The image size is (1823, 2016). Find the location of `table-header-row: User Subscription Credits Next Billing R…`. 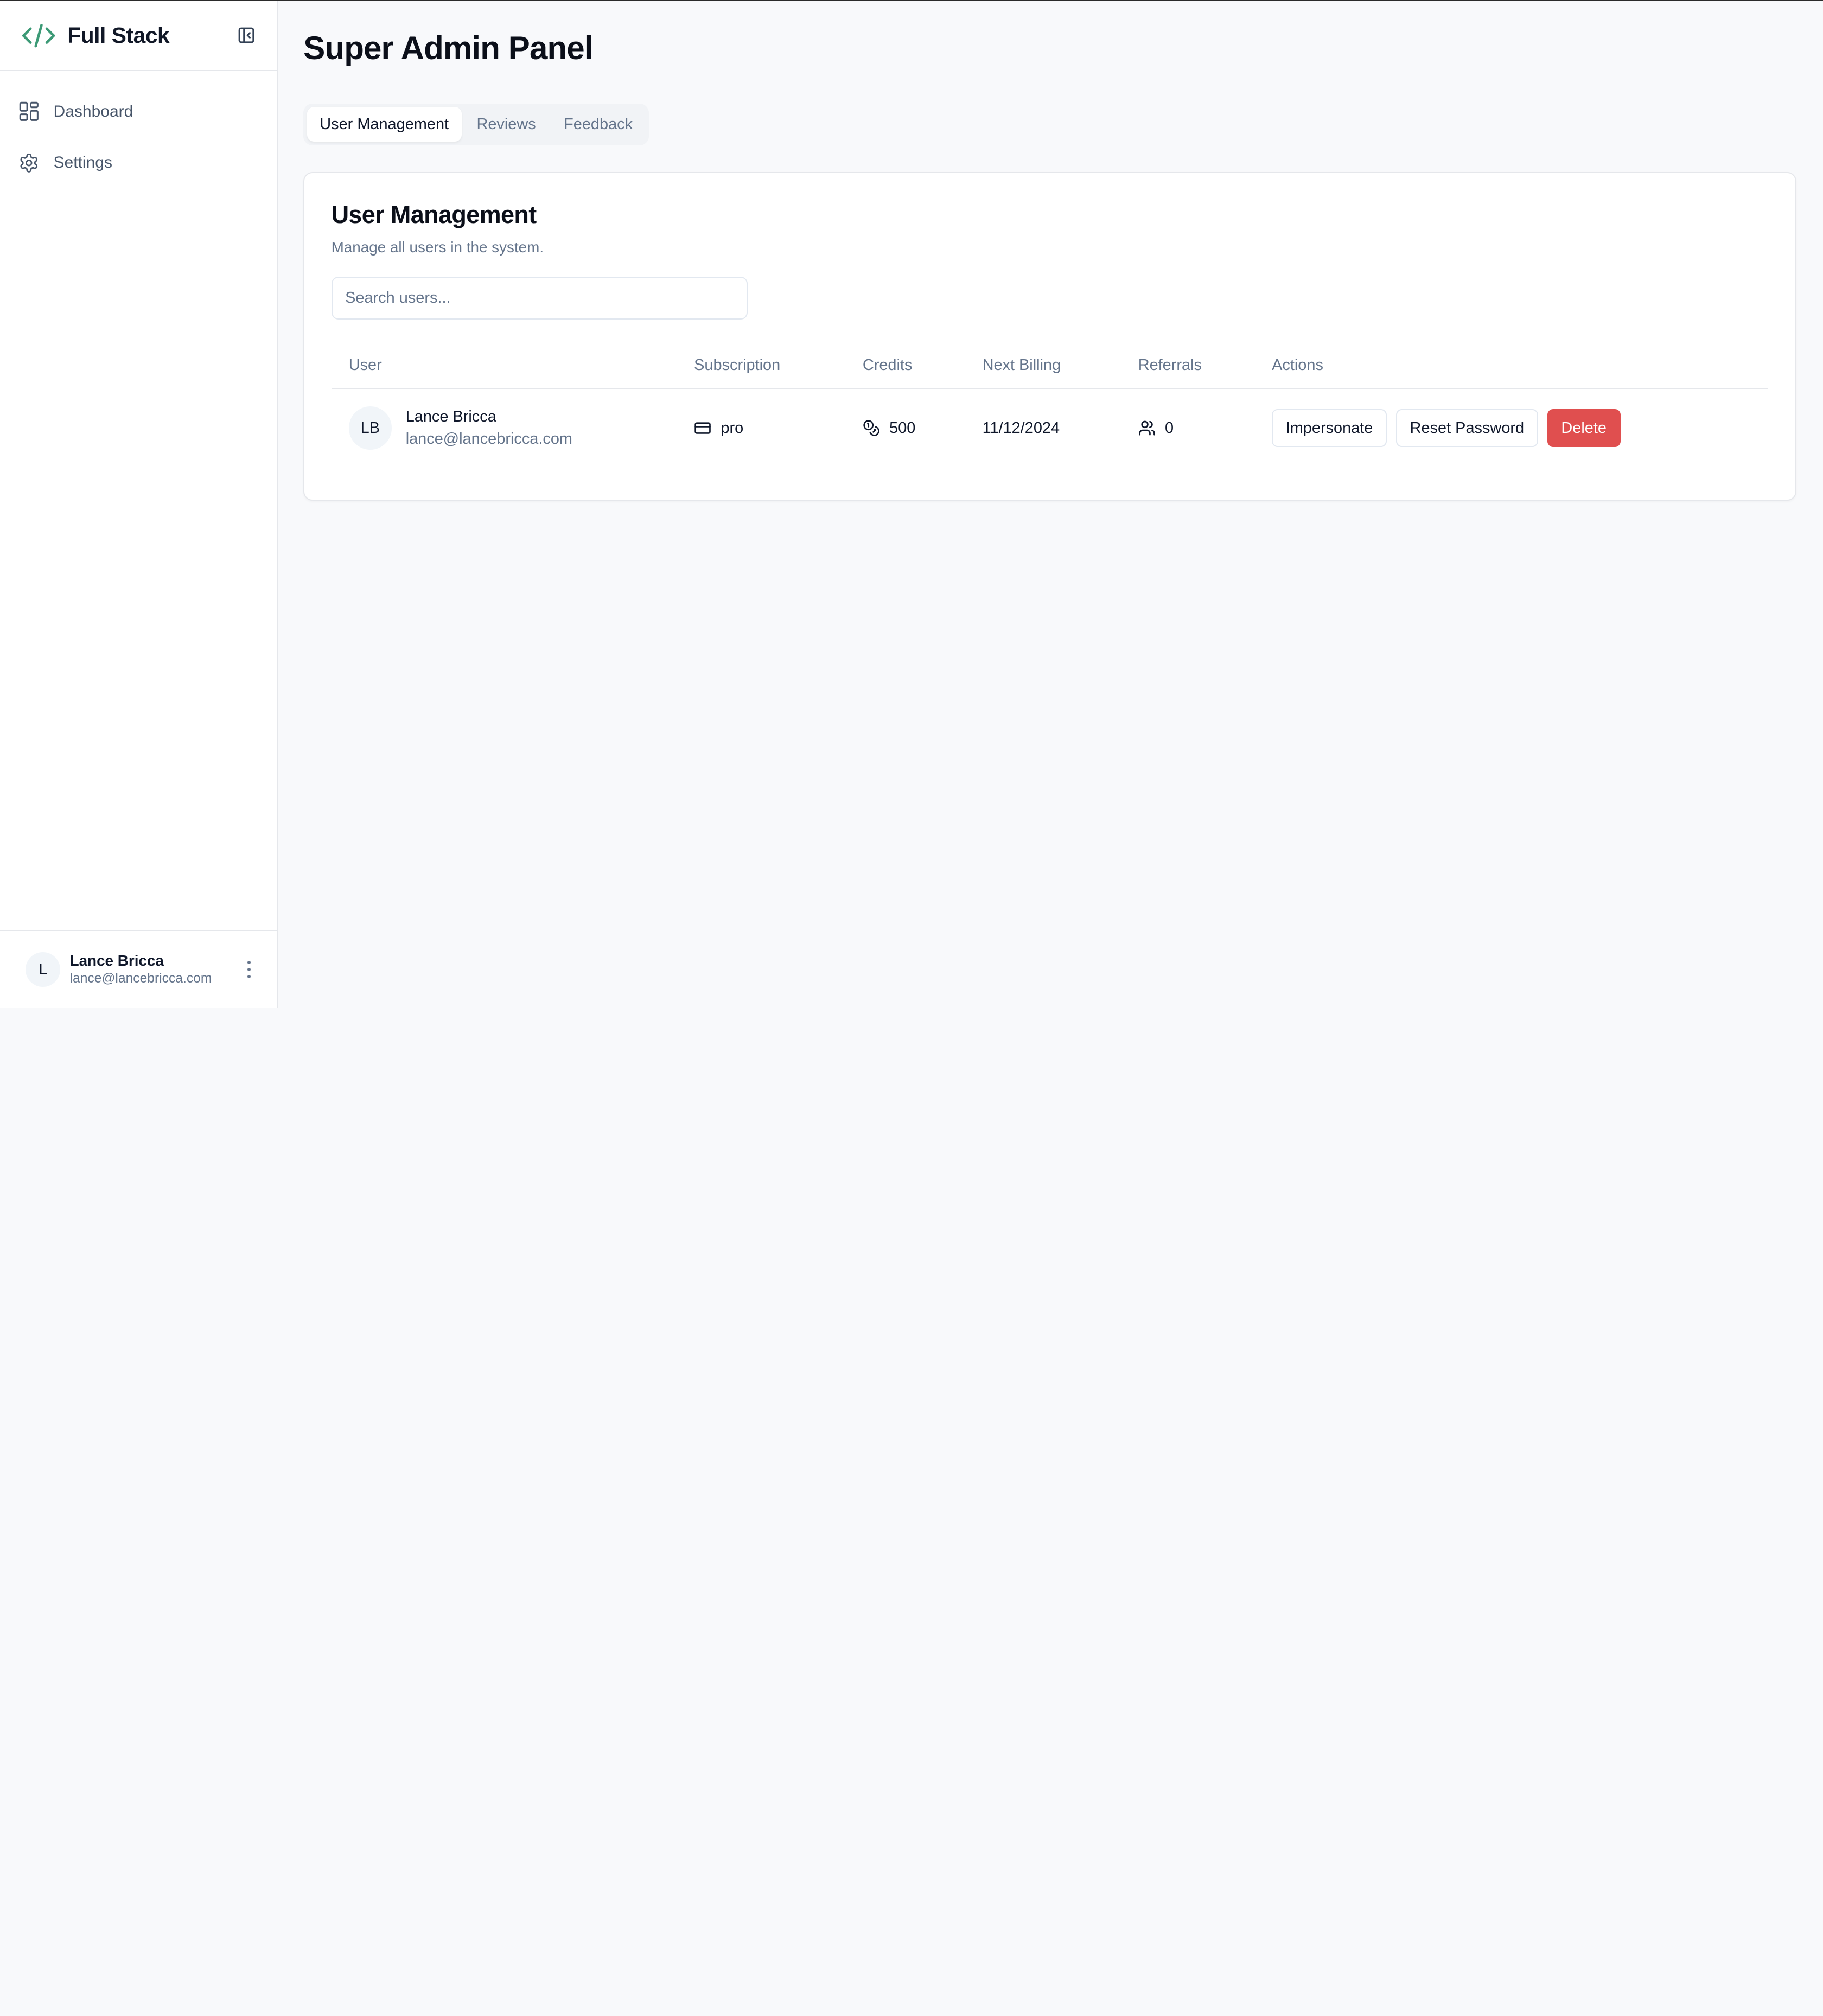

table-header-row: User Subscription Credits Next Billing R… is located at coordinates (1050, 366).